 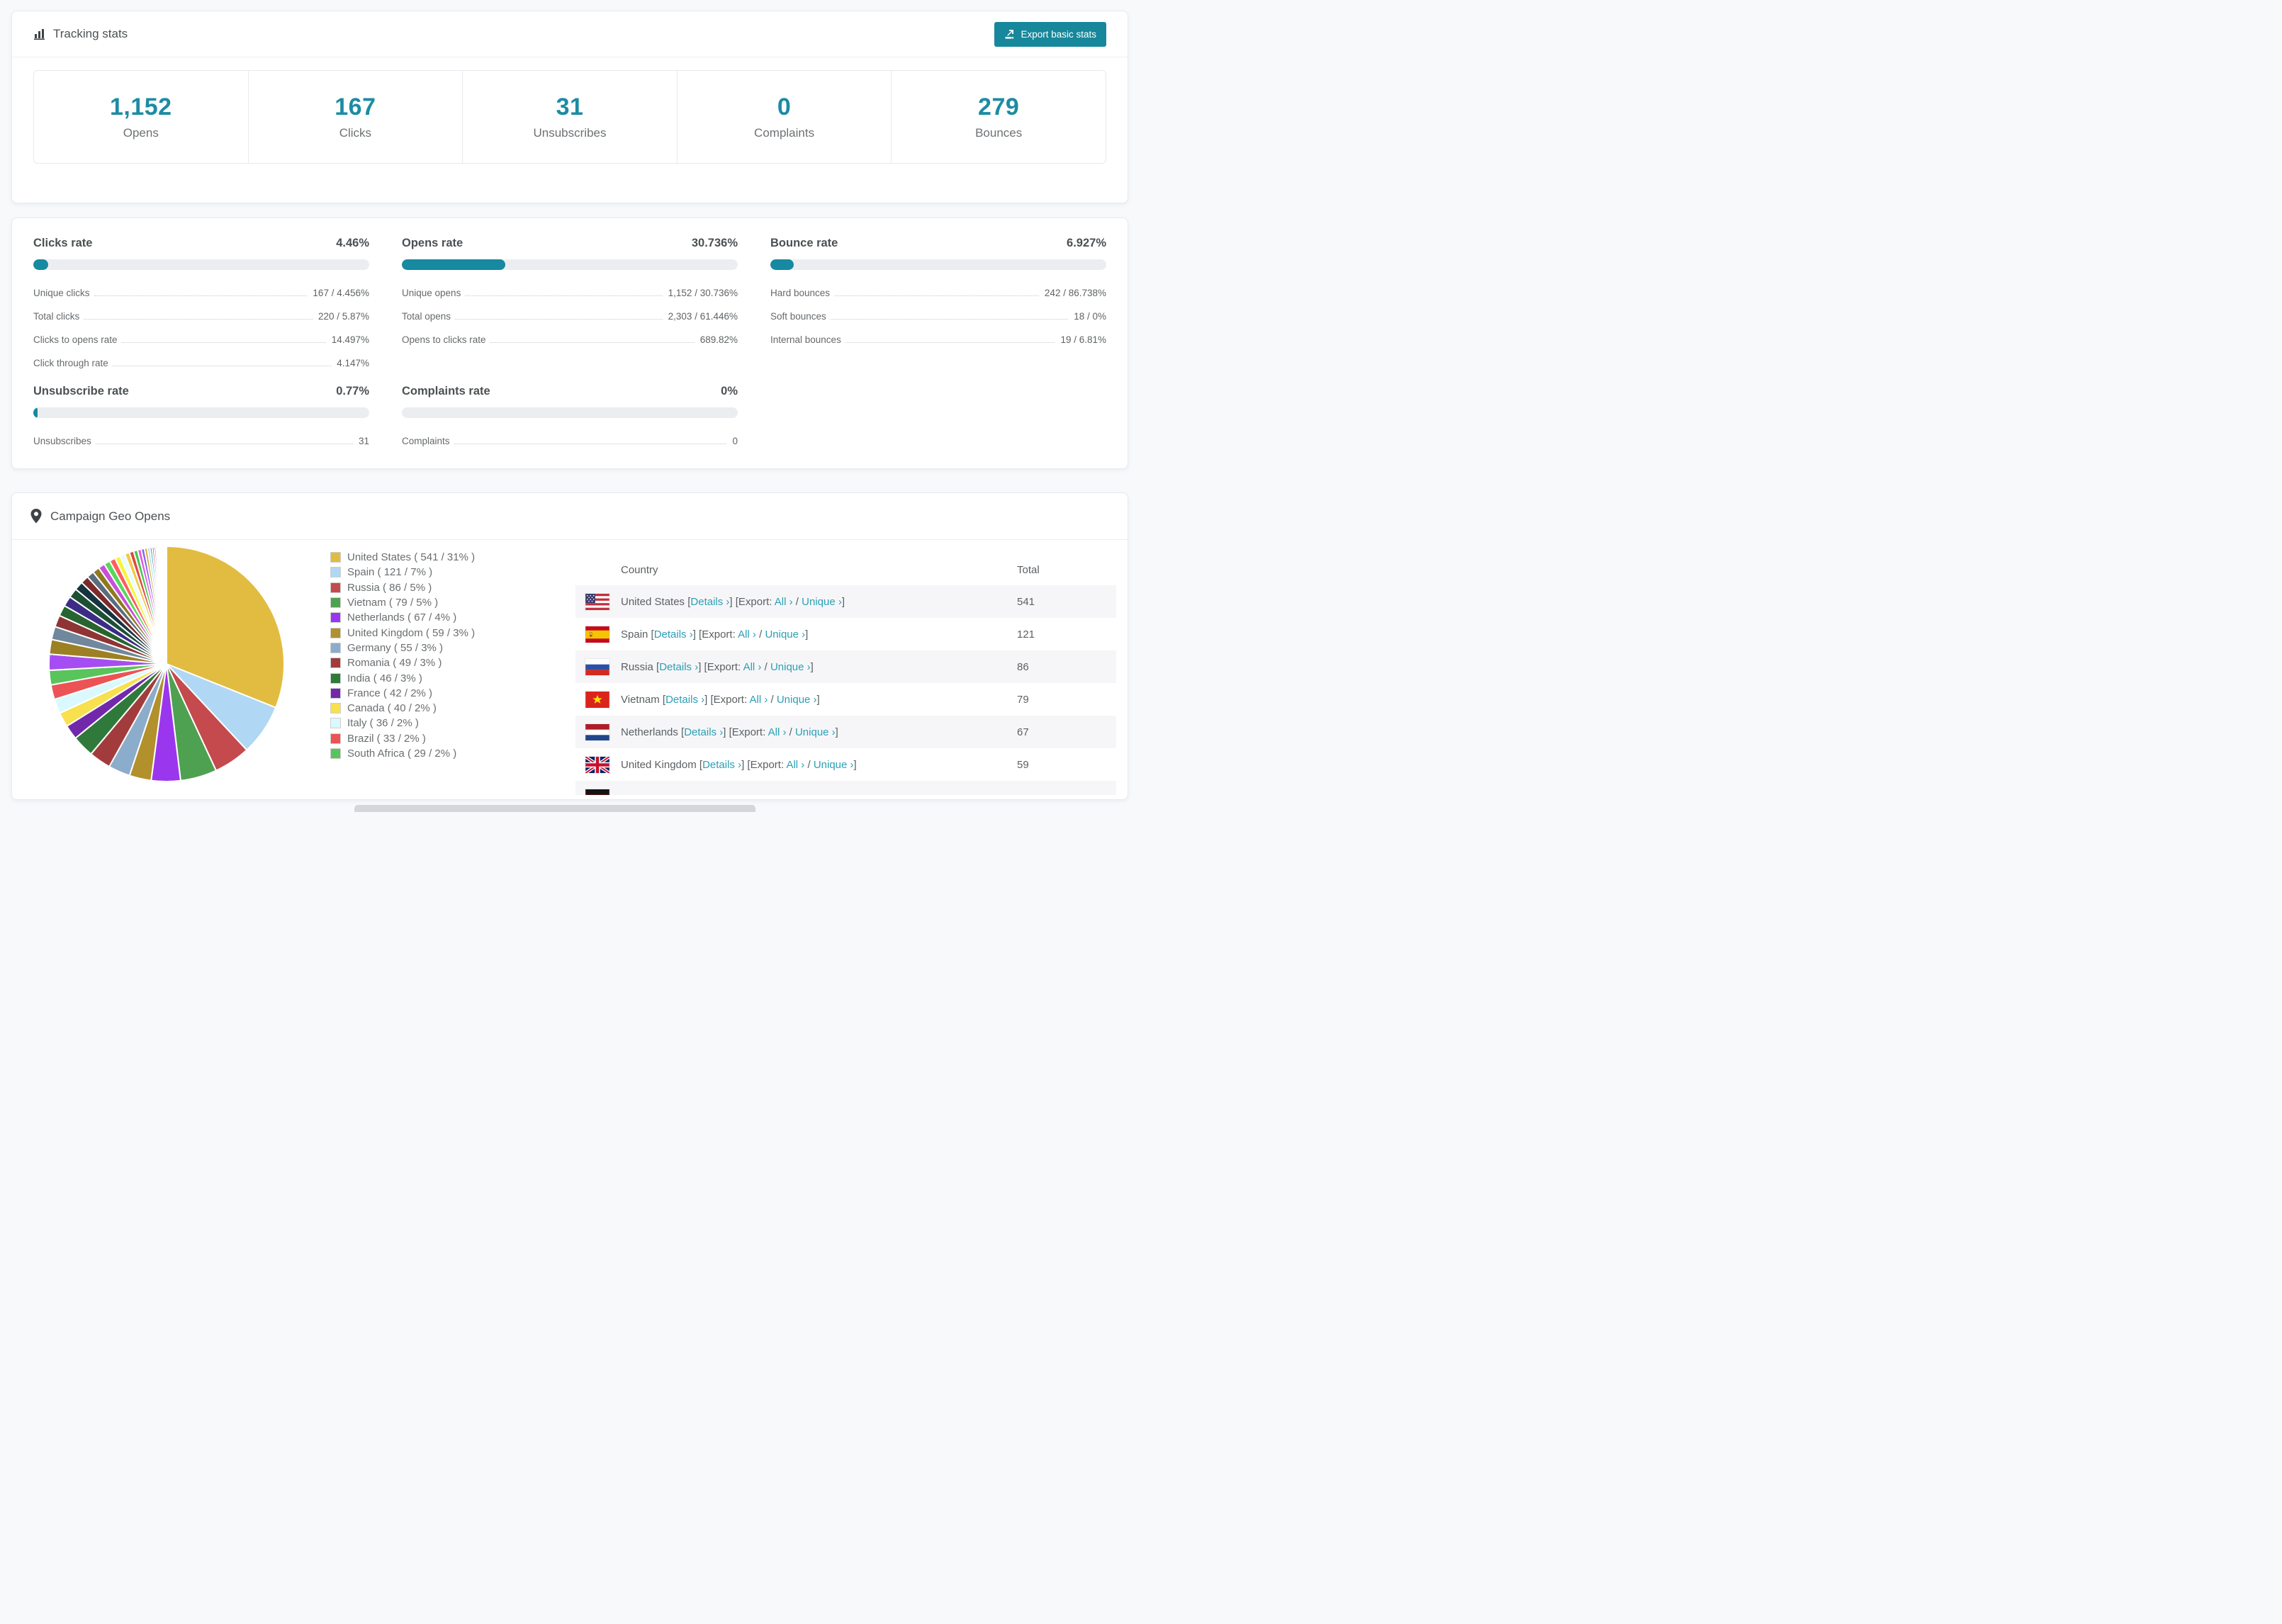 I want to click on export-unique-link-netherlands: Unique ›, so click(x=816, y=732).